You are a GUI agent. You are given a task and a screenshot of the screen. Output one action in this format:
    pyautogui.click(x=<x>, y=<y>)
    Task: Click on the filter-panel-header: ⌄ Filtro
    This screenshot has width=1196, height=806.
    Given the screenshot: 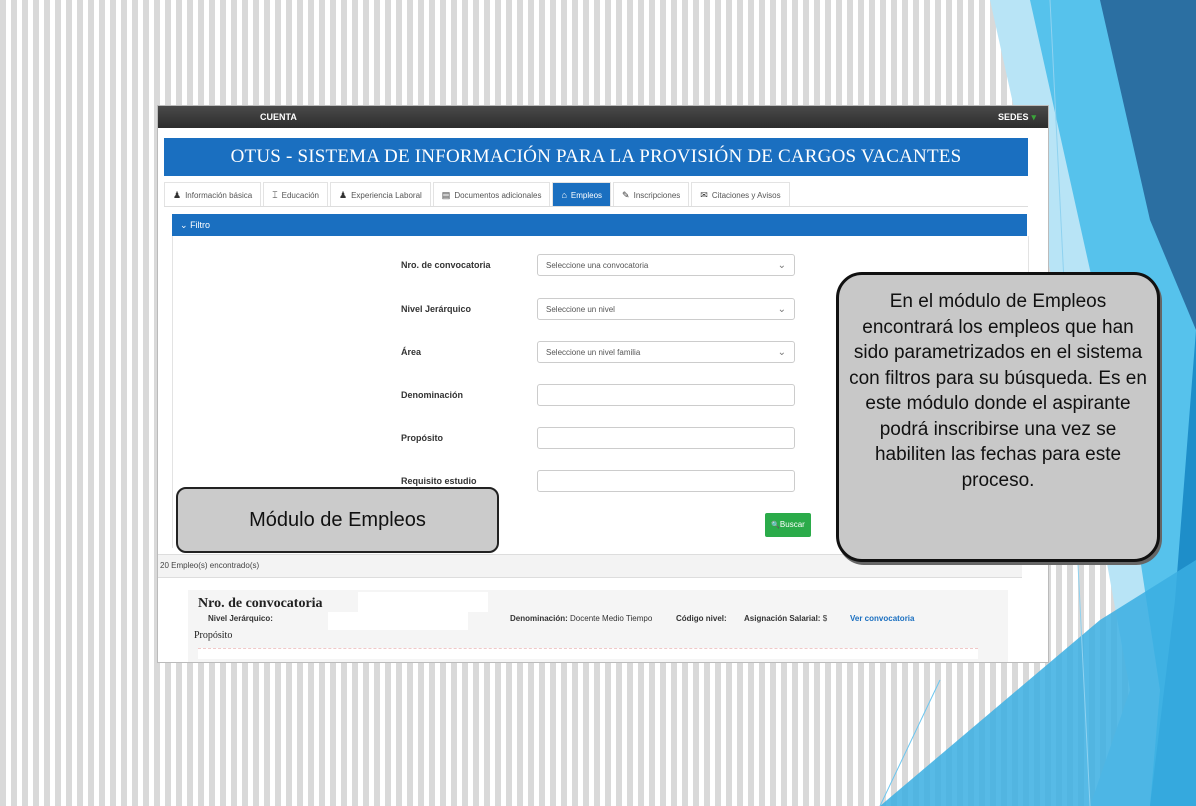 What is the action you would take?
    pyautogui.click(x=599, y=225)
    